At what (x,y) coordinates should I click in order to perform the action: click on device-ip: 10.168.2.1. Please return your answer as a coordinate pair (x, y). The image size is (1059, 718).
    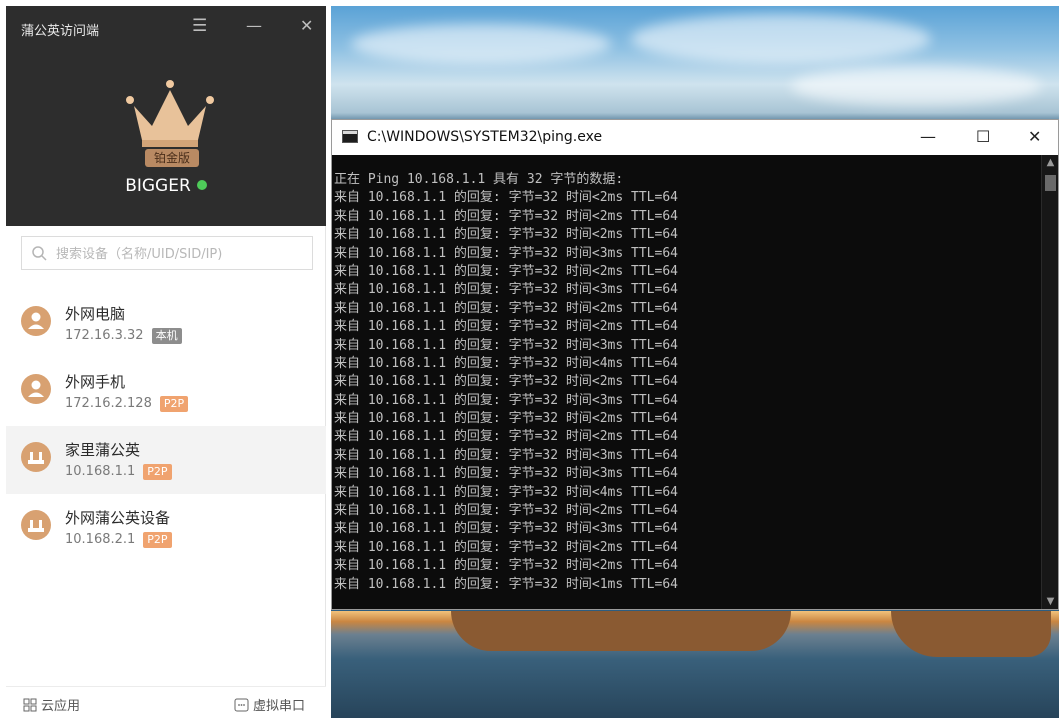
    Looking at the image, I should click on (100, 539).